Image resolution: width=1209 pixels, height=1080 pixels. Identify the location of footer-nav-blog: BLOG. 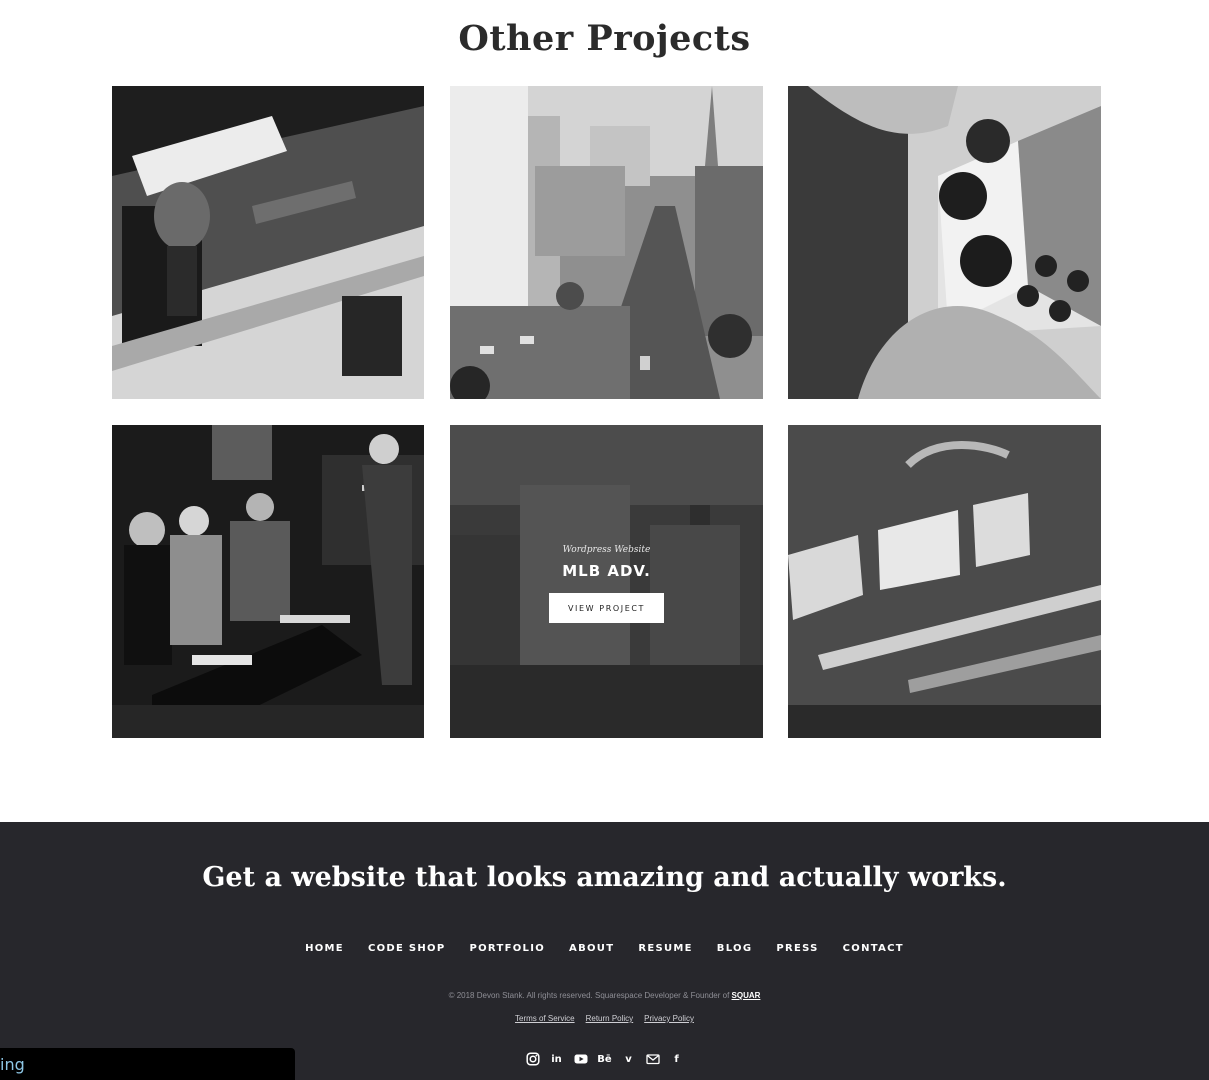
(735, 948).